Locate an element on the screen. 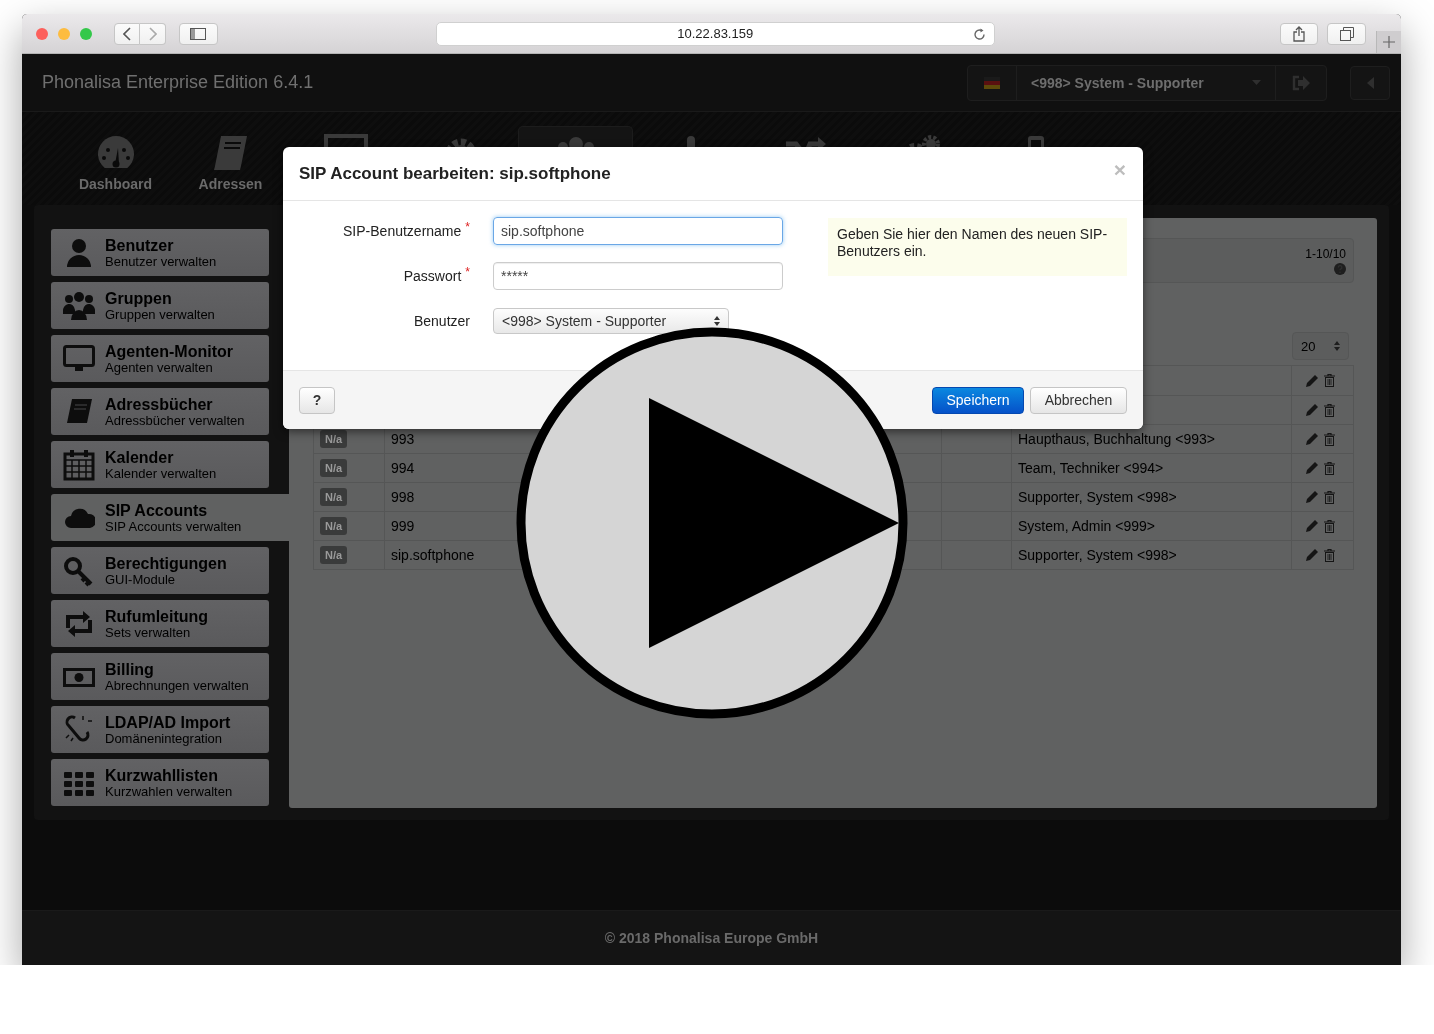  sidebar-item: Kurzwahllisten Kurzwahlen verwalten is located at coordinates (160, 782).